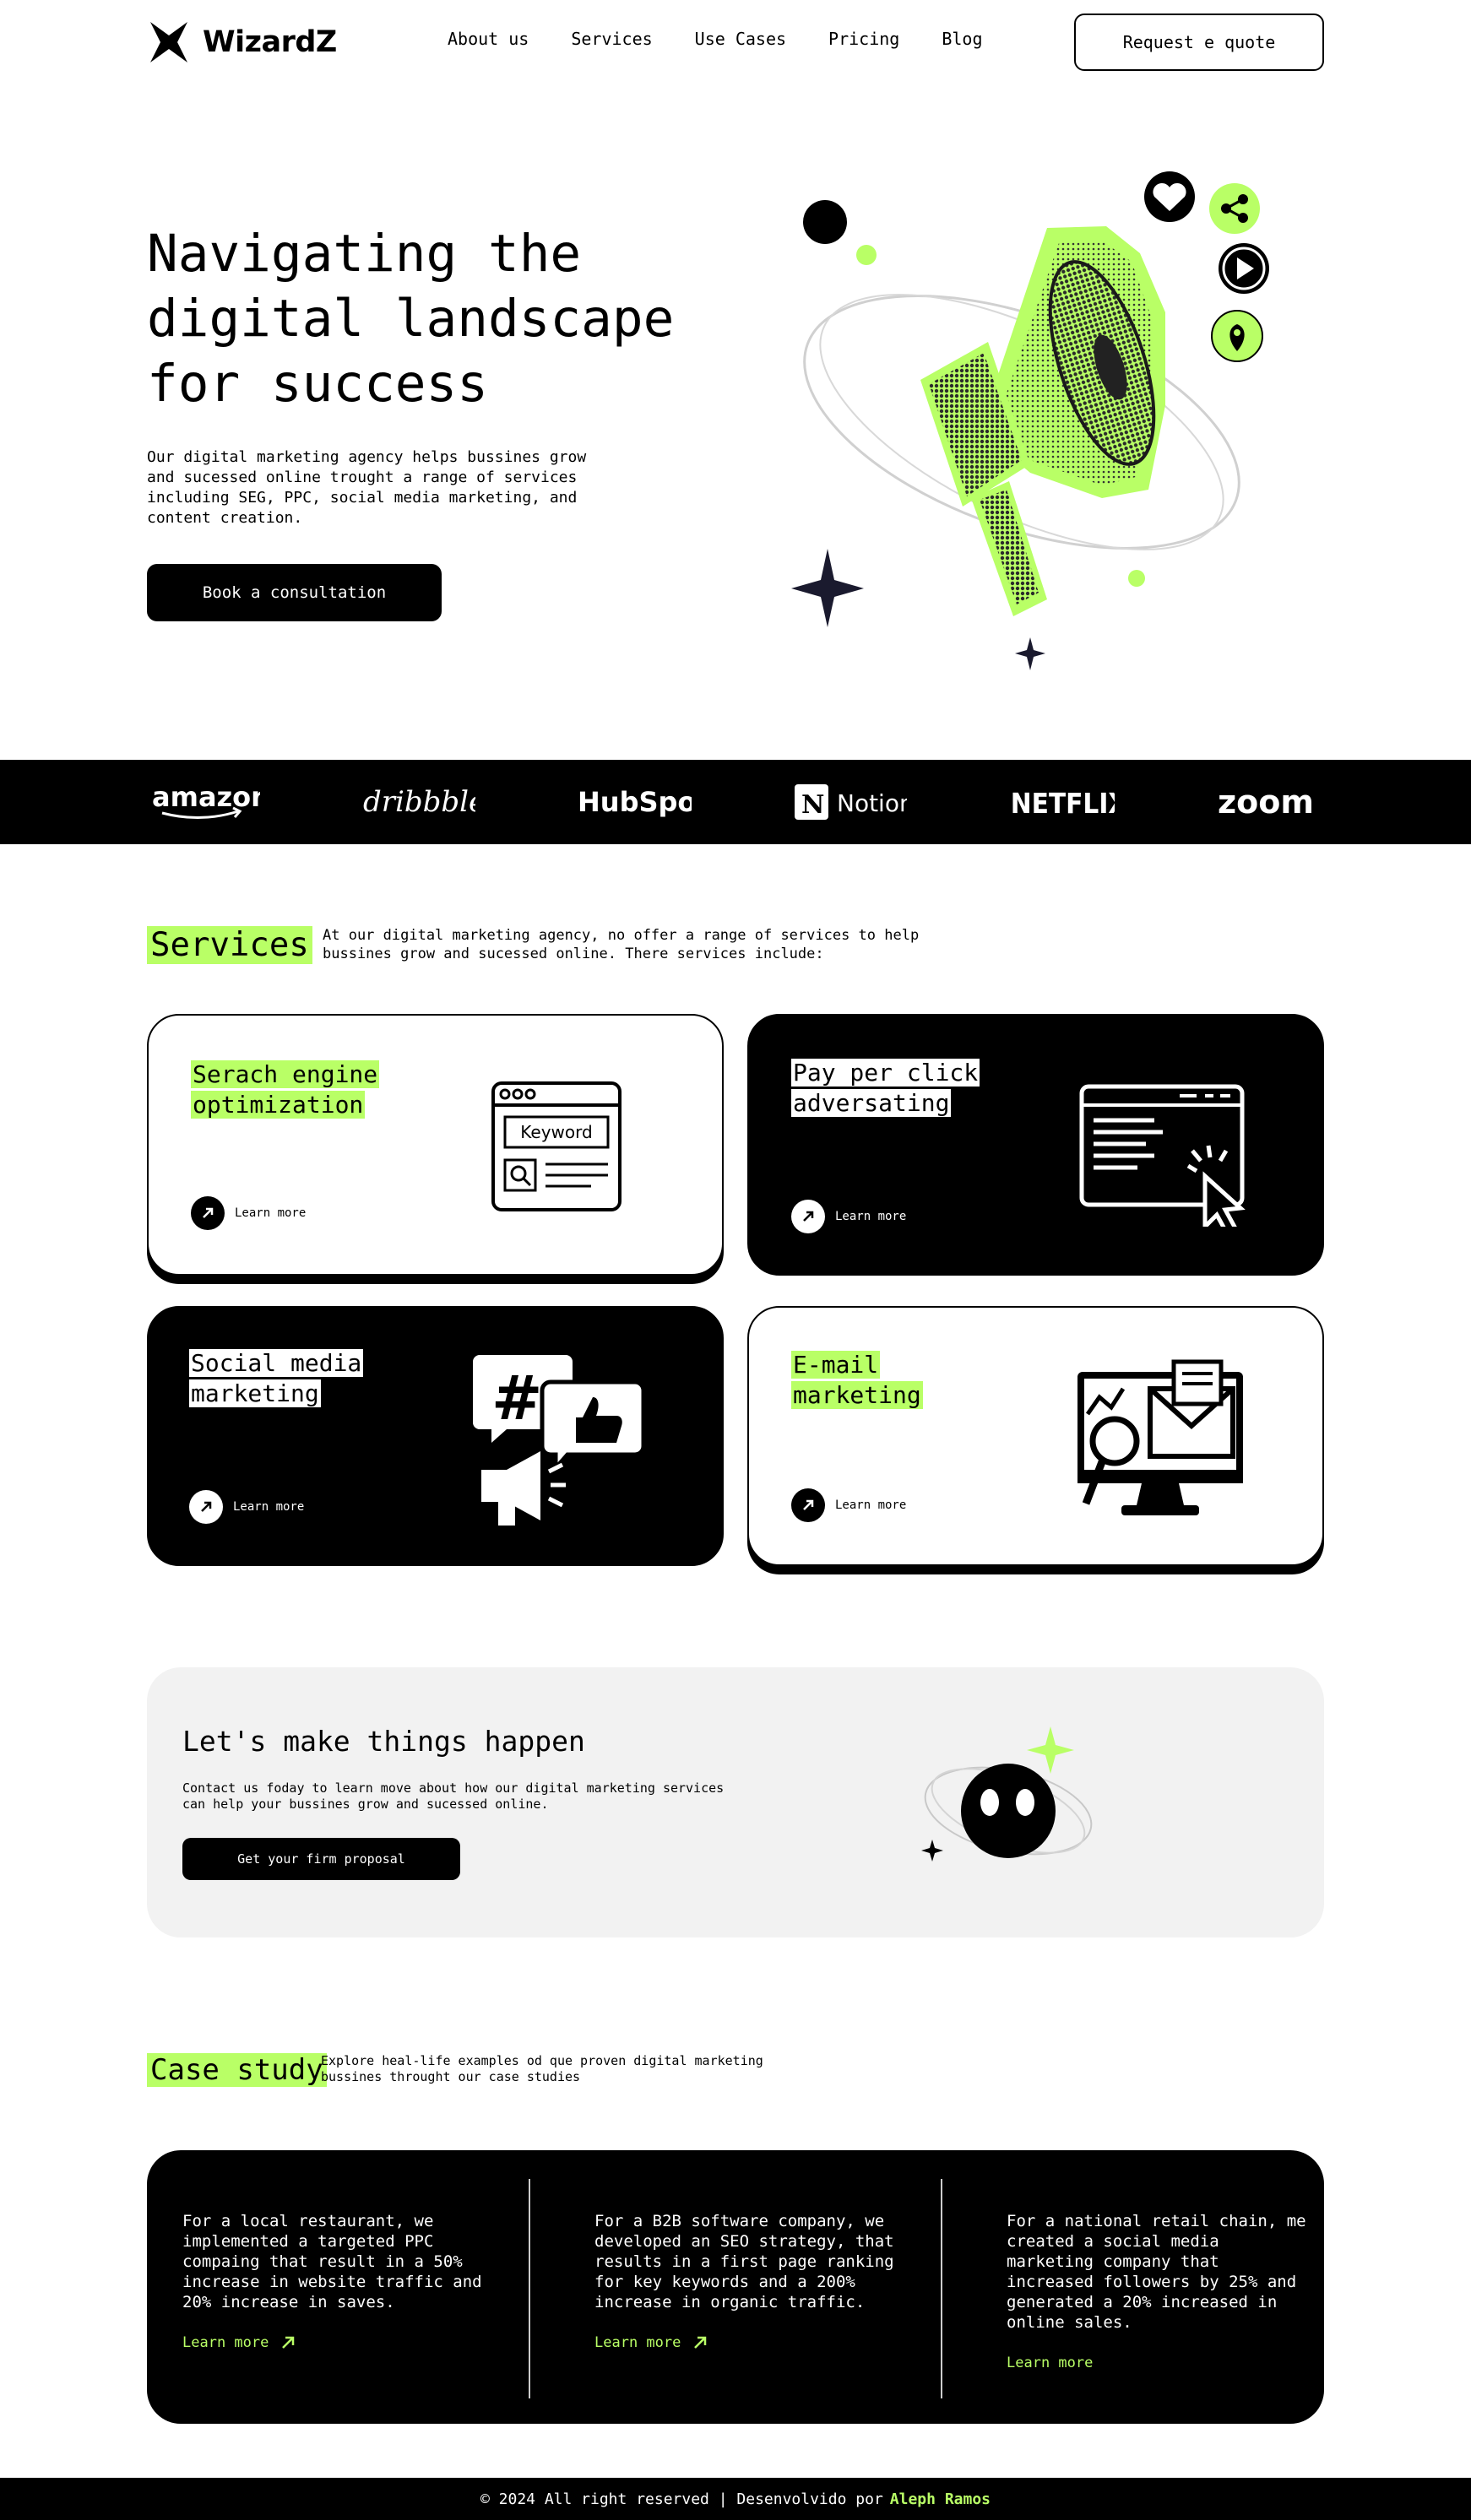 This screenshot has height=2520, width=1471. What do you see at coordinates (1234, 208) in the screenshot?
I see `share-icon` at bounding box center [1234, 208].